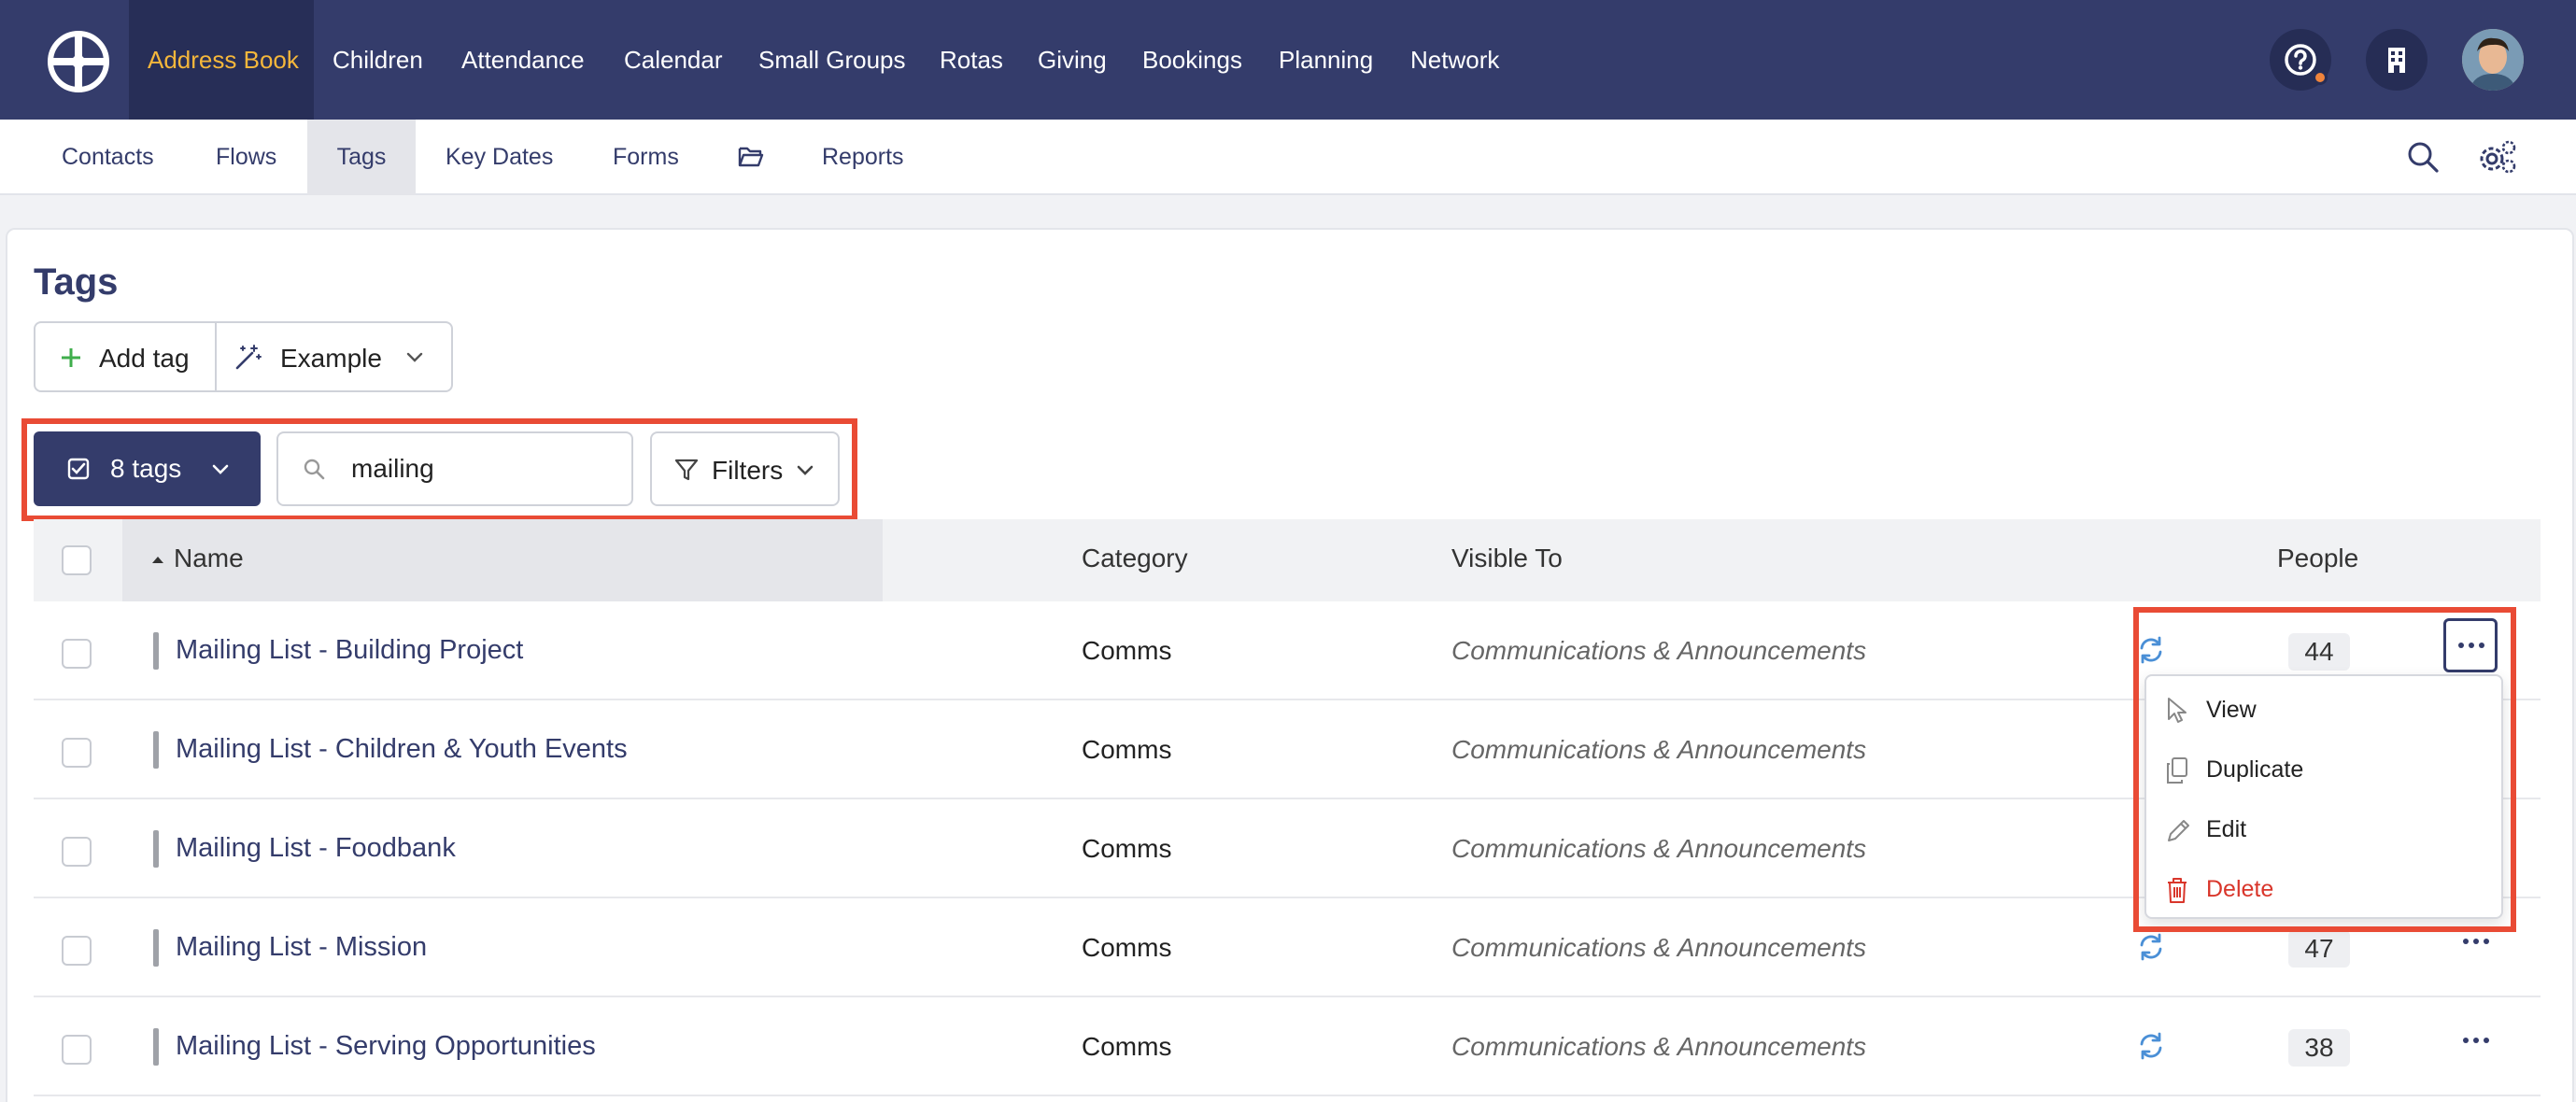 Image resolution: width=2576 pixels, height=1102 pixels. I want to click on filters-dropdown-button: Filters, so click(745, 469).